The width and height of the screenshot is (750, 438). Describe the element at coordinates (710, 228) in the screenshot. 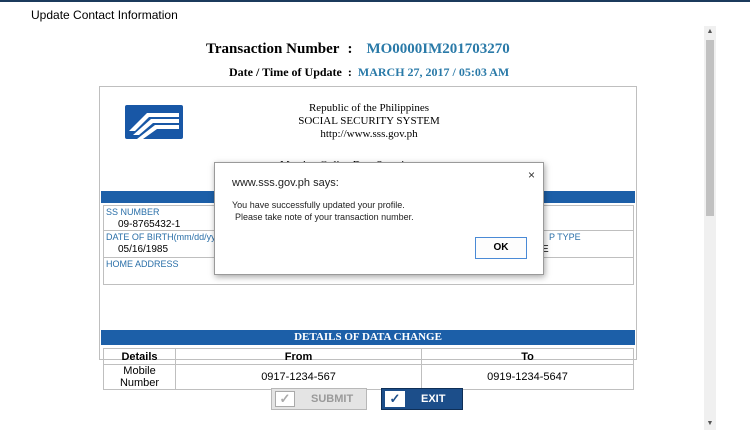

I see `vertical-scrollbar: ▲ ▼` at that location.